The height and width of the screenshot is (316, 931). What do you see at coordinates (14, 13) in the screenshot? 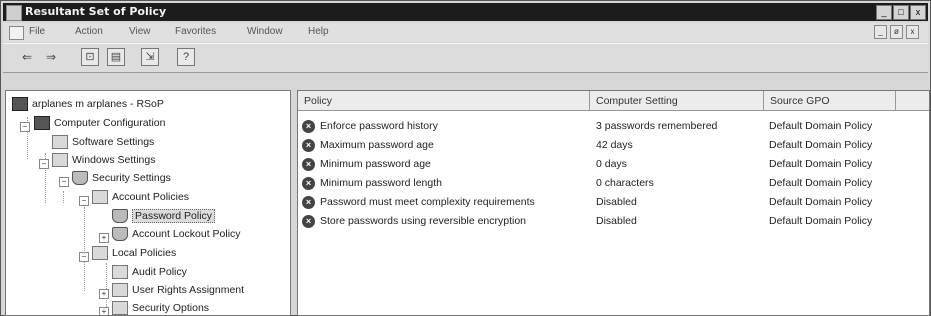
I see `rsop-app-icon` at bounding box center [14, 13].